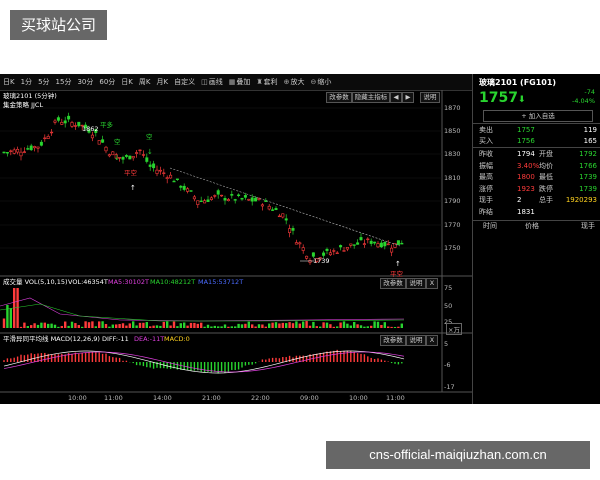 The image size is (600, 480). What do you see at coordinates (486, 177) in the screenshot?
I see `stat-label: 最高` at bounding box center [486, 177].